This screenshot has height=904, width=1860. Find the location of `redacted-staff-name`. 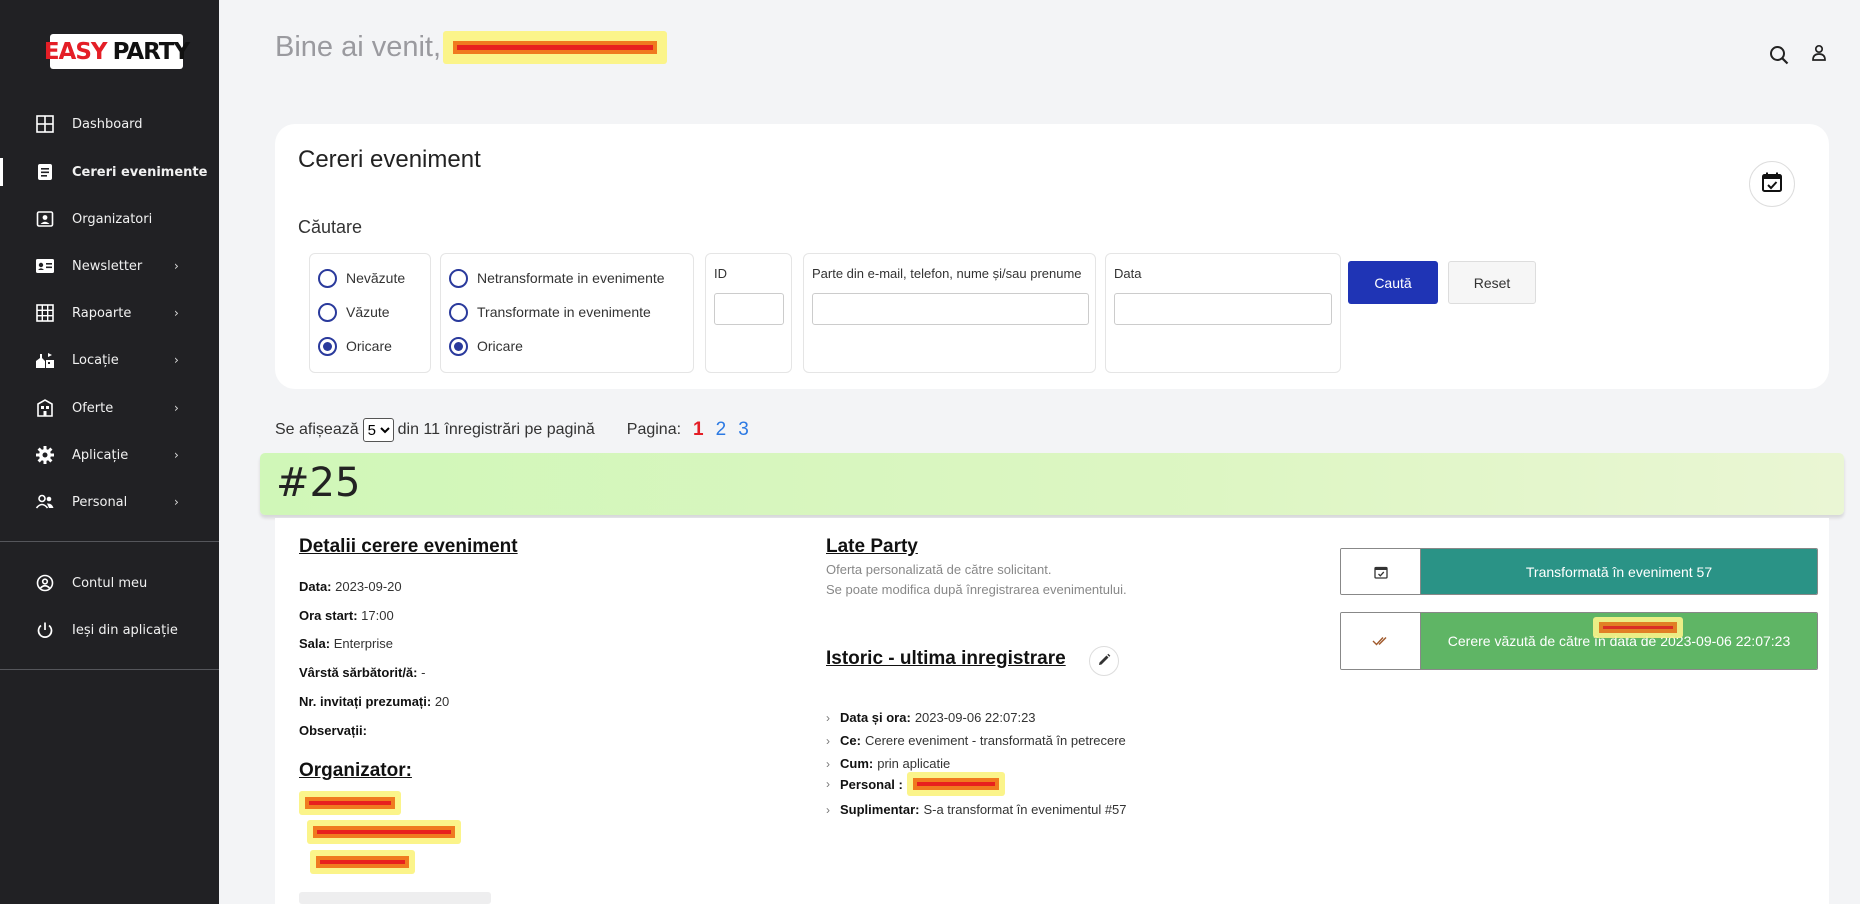

redacted-staff-name is located at coordinates (955, 784).